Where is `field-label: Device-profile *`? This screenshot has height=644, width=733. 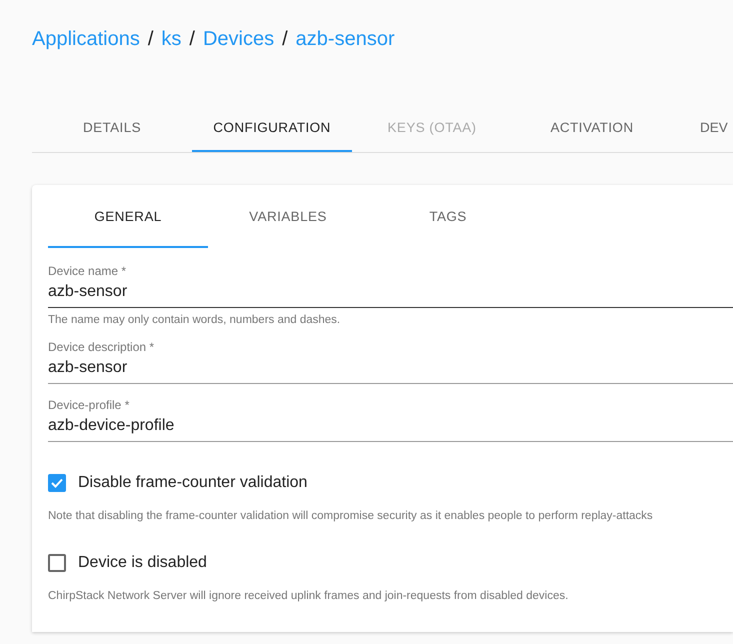
field-label: Device-profile * is located at coordinates (89, 405).